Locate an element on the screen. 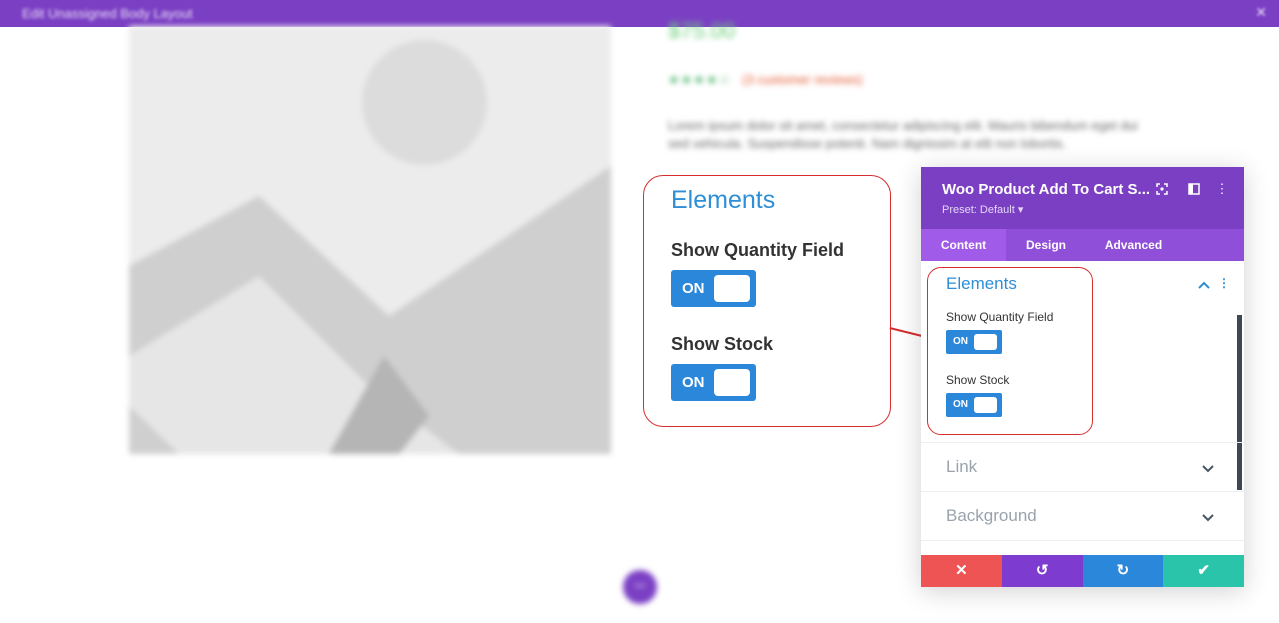  undo-icon: ↺ is located at coordinates (1042, 570).